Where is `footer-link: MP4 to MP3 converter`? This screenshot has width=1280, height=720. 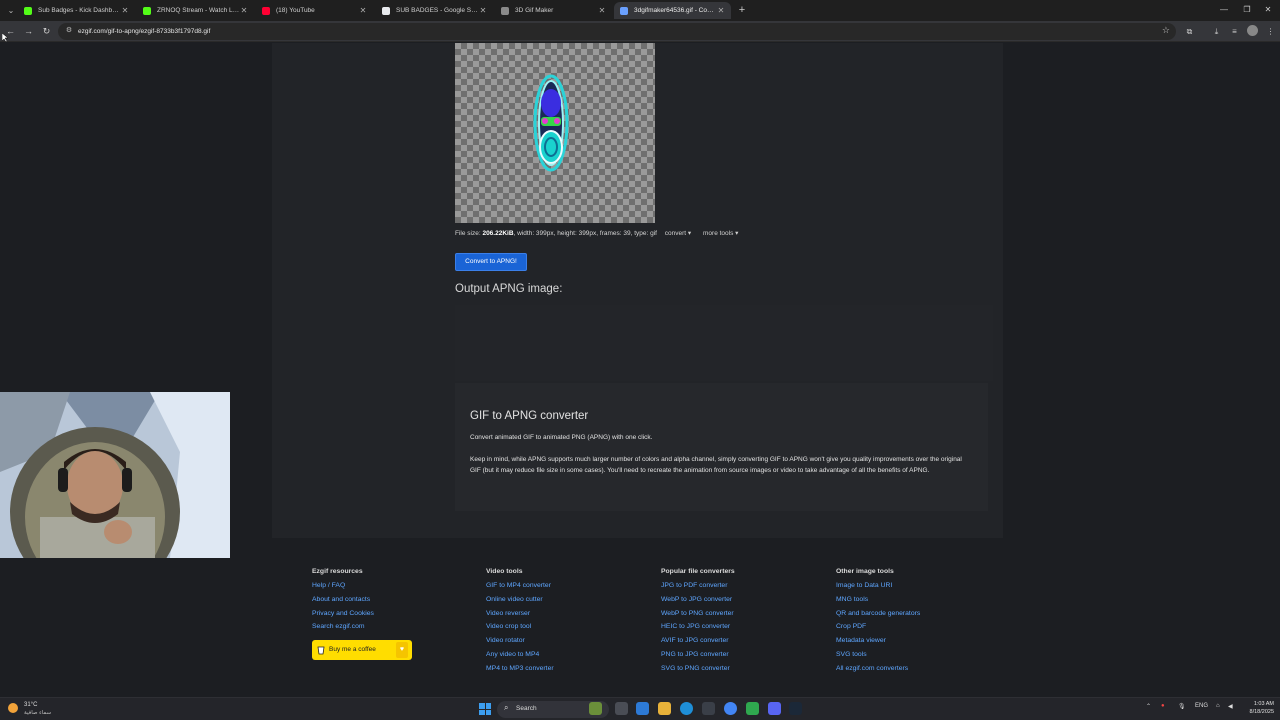
footer-link: MP4 to MP3 converter is located at coordinates (571, 669).